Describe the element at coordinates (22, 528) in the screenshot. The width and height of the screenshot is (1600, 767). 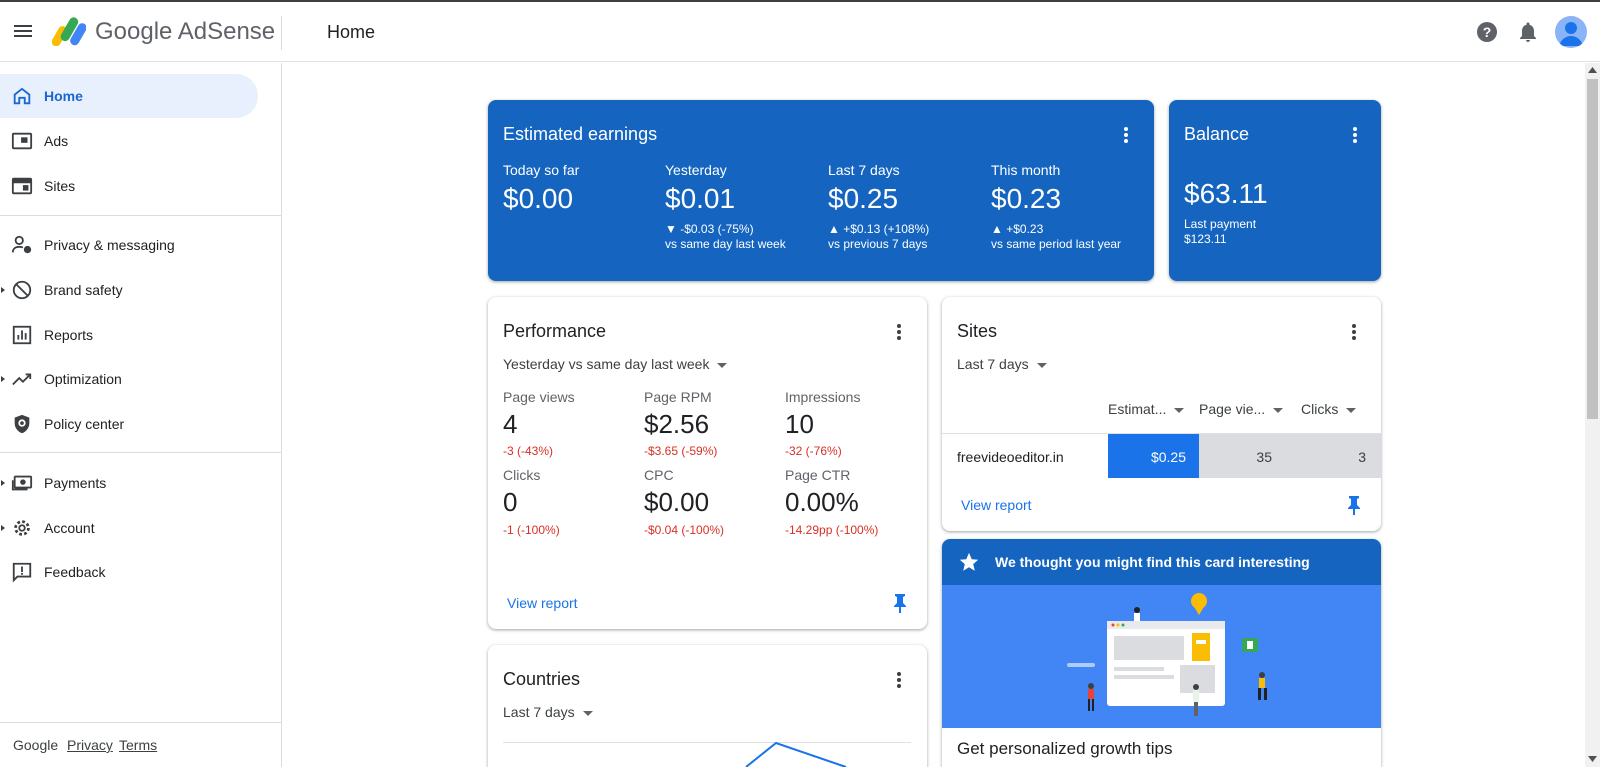
I see `gear-icon` at that location.